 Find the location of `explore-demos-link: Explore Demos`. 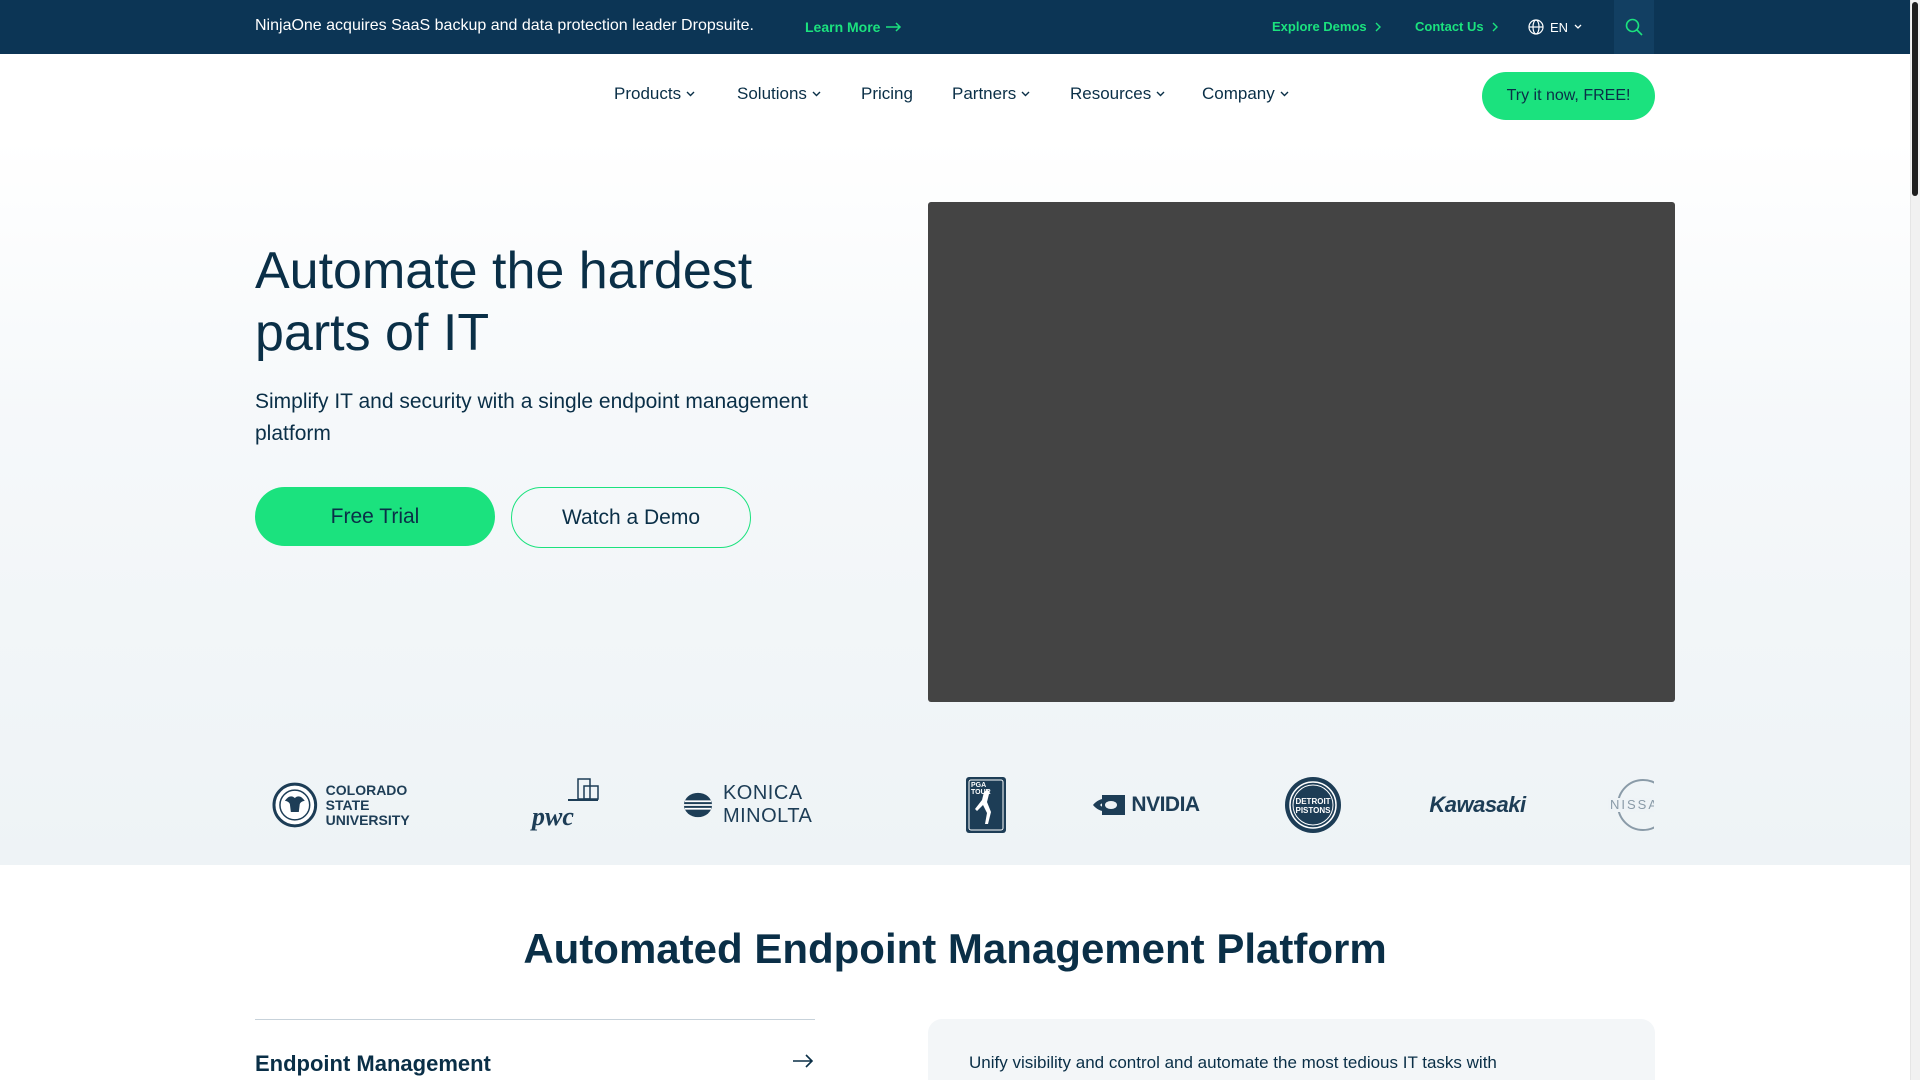

explore-demos-link: Explore Demos is located at coordinates (1326, 26).